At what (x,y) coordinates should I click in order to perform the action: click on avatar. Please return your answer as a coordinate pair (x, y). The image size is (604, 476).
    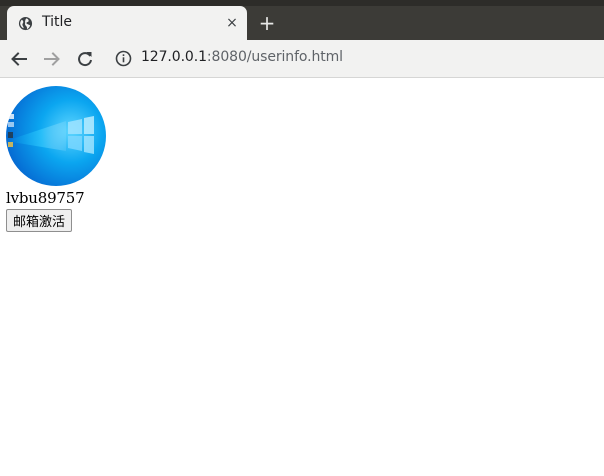
    Looking at the image, I should click on (56, 136).